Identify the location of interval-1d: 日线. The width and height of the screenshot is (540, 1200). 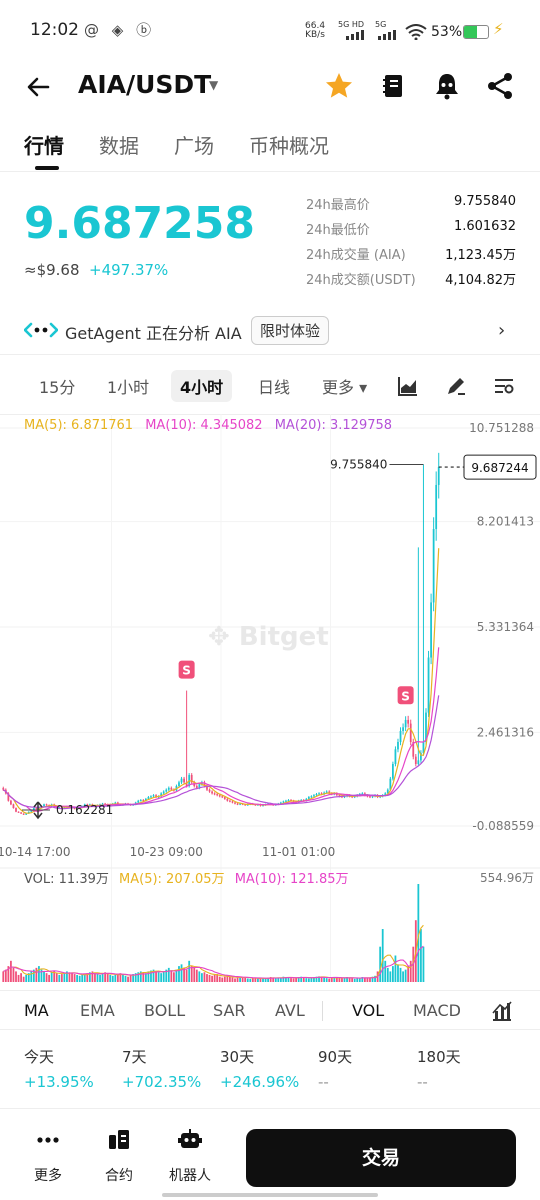
(274, 386).